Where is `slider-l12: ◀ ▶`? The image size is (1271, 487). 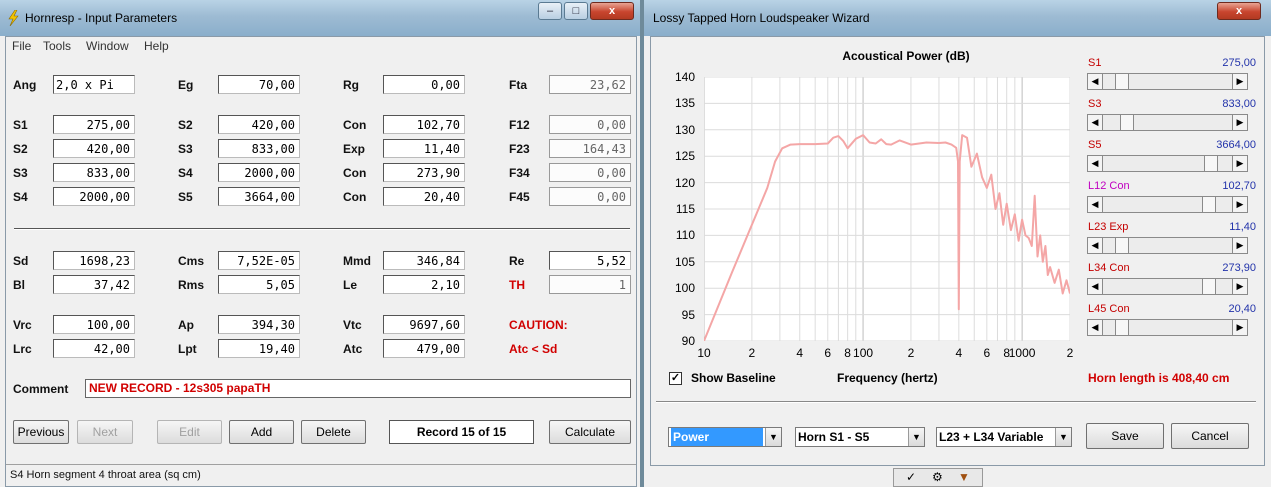
slider-l12: ◀ ▶ is located at coordinates (1167, 204).